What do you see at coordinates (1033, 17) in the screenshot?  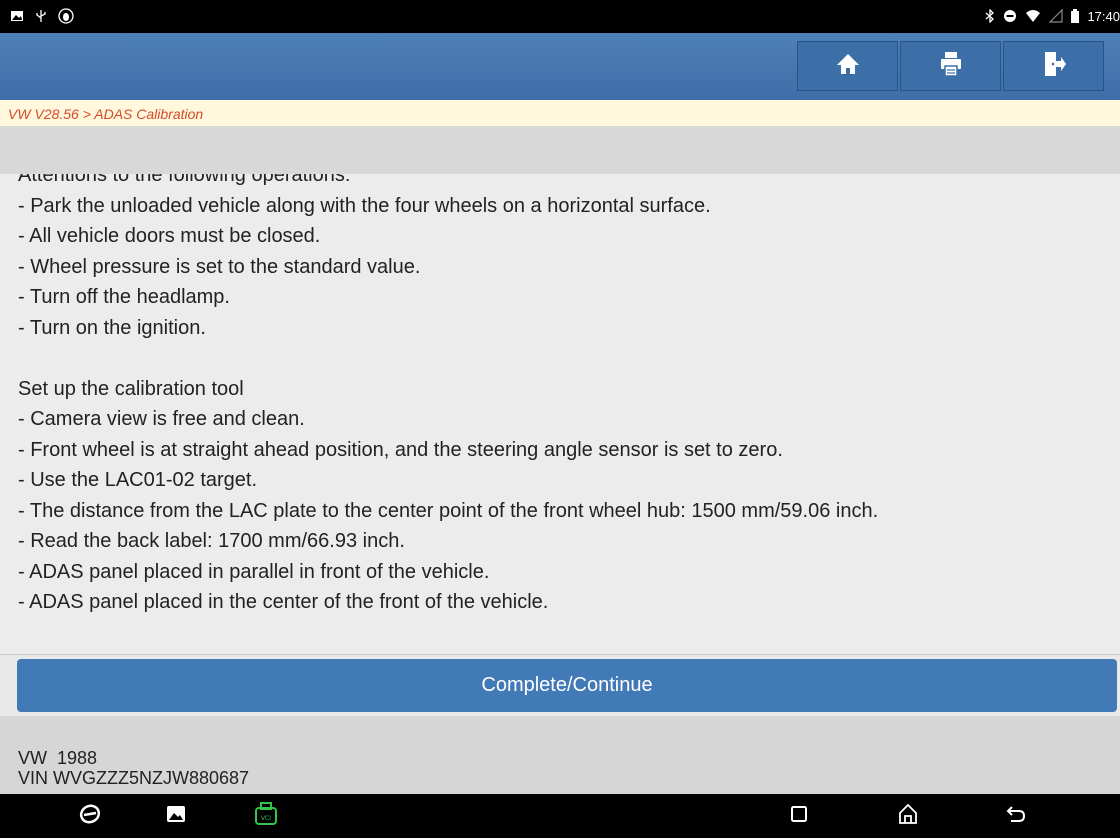 I see `wifi-icon` at bounding box center [1033, 17].